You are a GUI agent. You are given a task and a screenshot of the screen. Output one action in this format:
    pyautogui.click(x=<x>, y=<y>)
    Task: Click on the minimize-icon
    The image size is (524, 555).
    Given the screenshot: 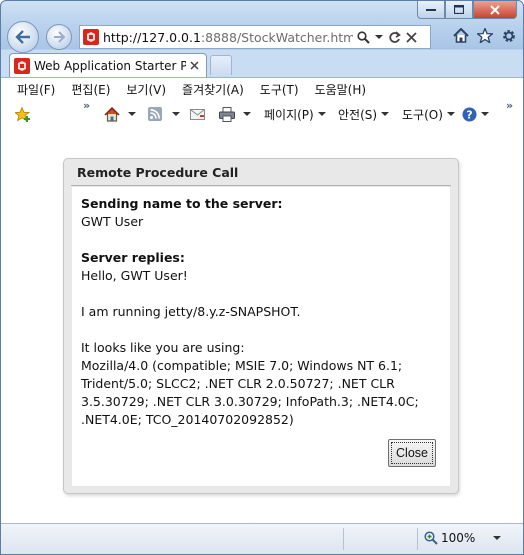 What is the action you would take?
    pyautogui.click(x=431, y=9)
    